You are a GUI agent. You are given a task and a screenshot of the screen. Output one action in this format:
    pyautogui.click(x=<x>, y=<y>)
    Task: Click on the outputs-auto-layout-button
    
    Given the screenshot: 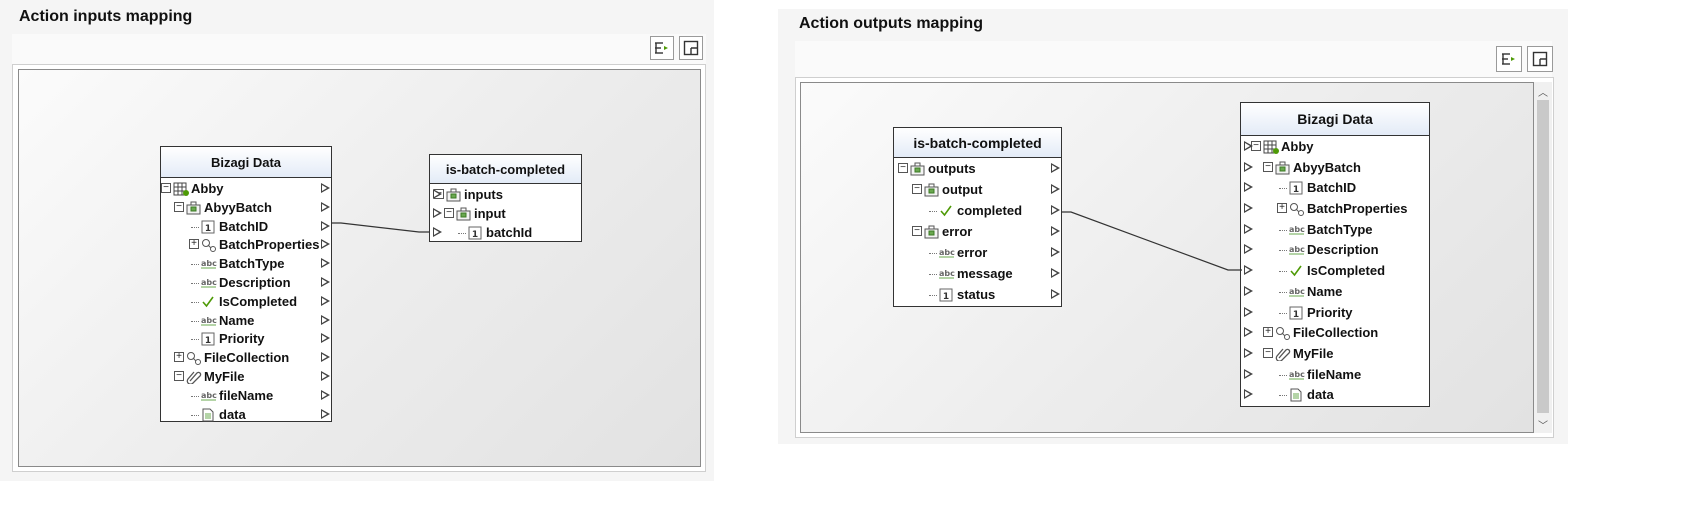 What is the action you would take?
    pyautogui.click(x=1509, y=59)
    